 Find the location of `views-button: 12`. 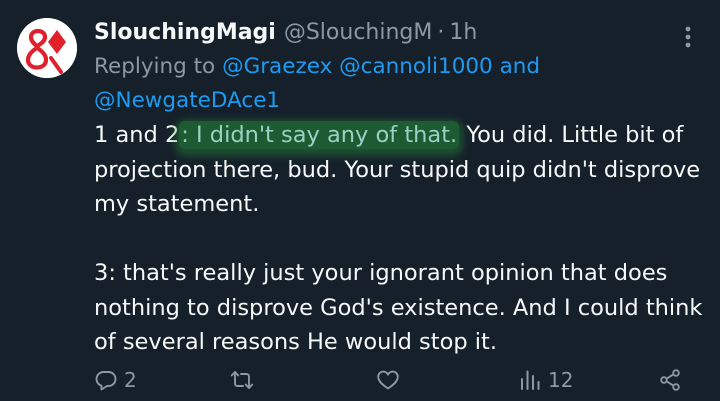

views-button: 12 is located at coordinates (545, 380).